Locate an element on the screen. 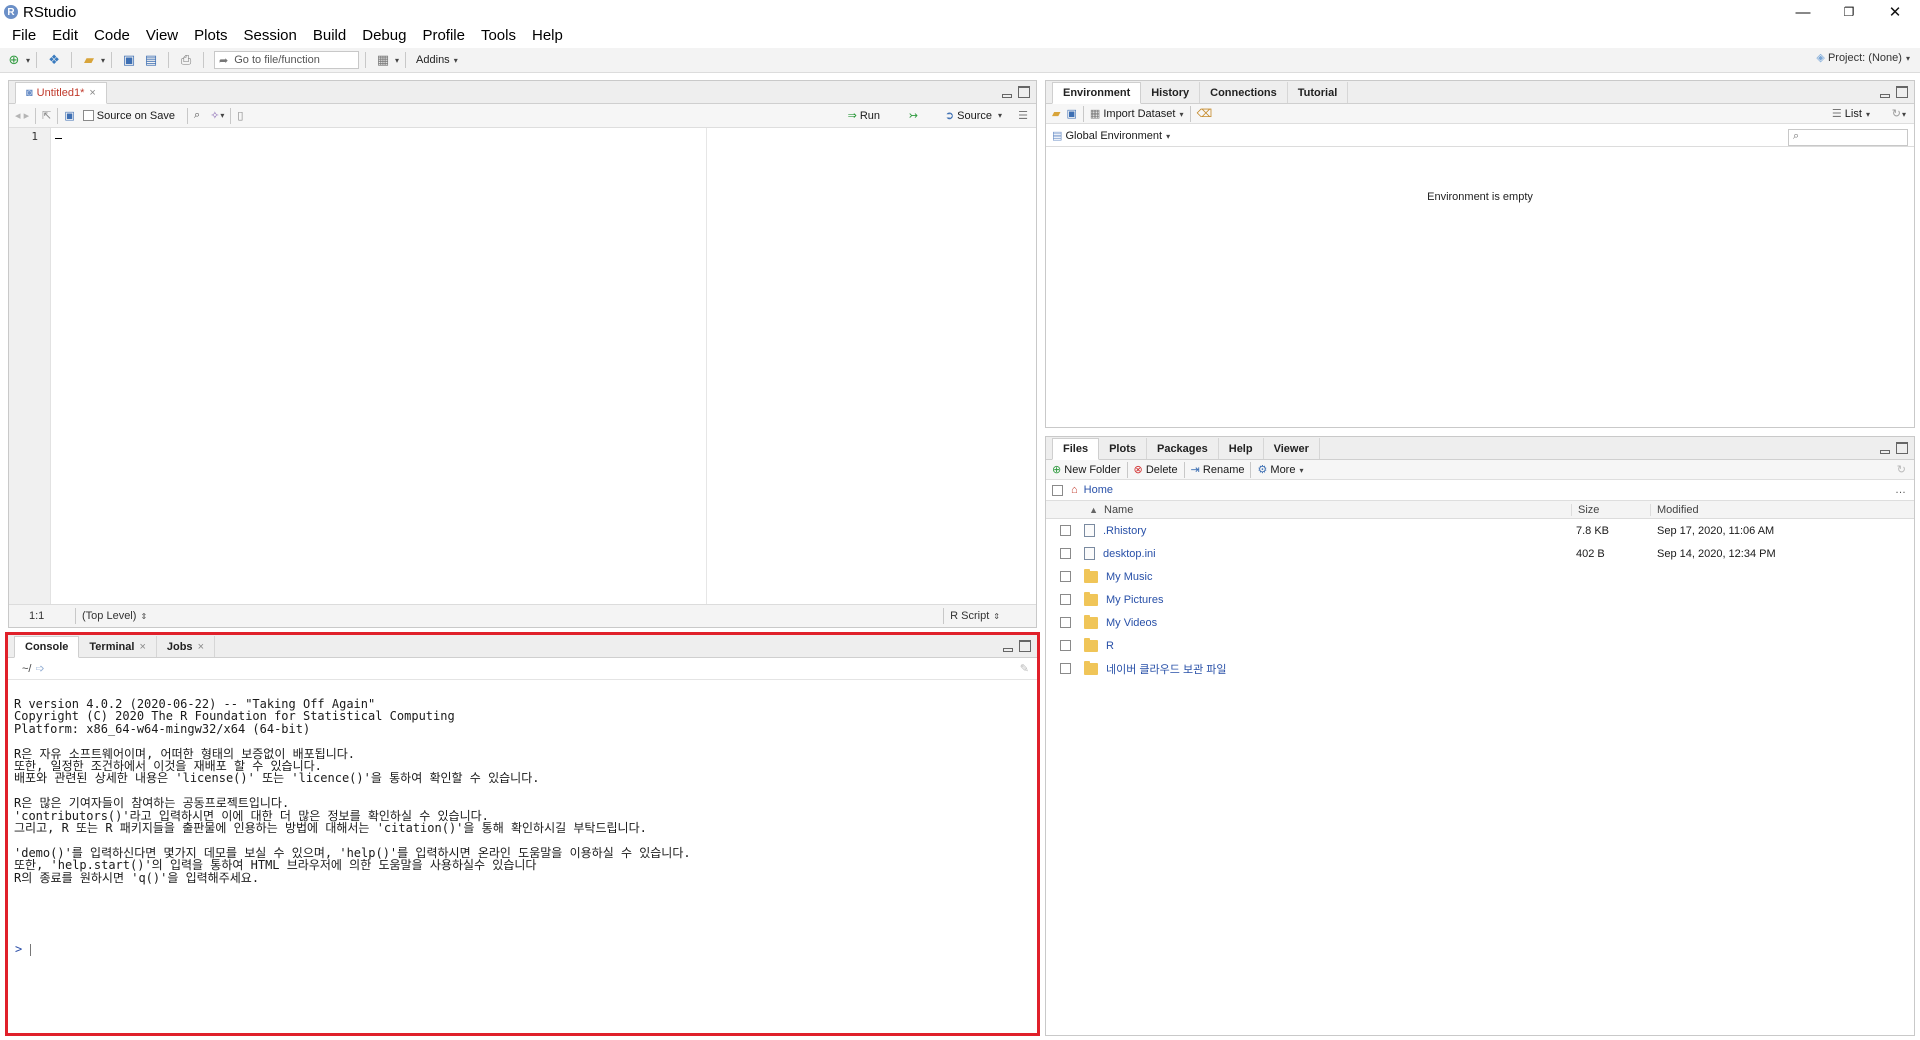 This screenshot has height=1040, width=1920. file-name: .Rhistory is located at coordinates (1124, 531).